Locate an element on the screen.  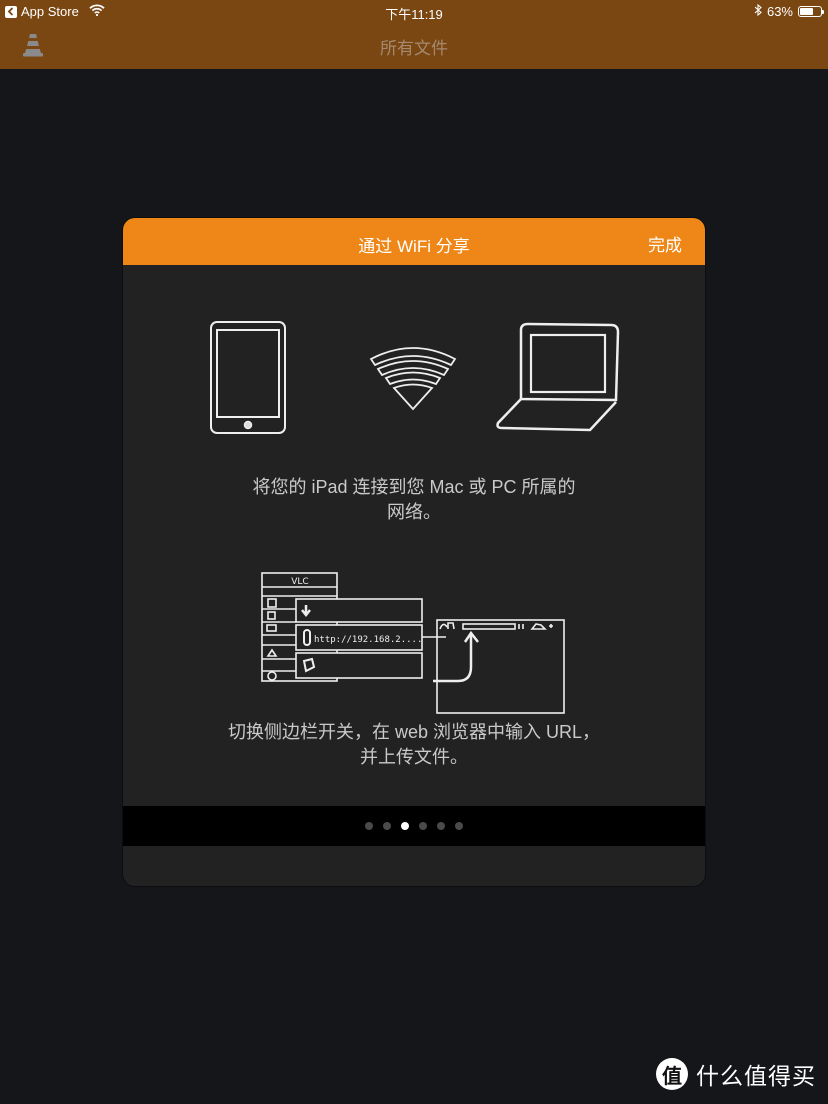
battery-fill is located at coordinates (806, 11).